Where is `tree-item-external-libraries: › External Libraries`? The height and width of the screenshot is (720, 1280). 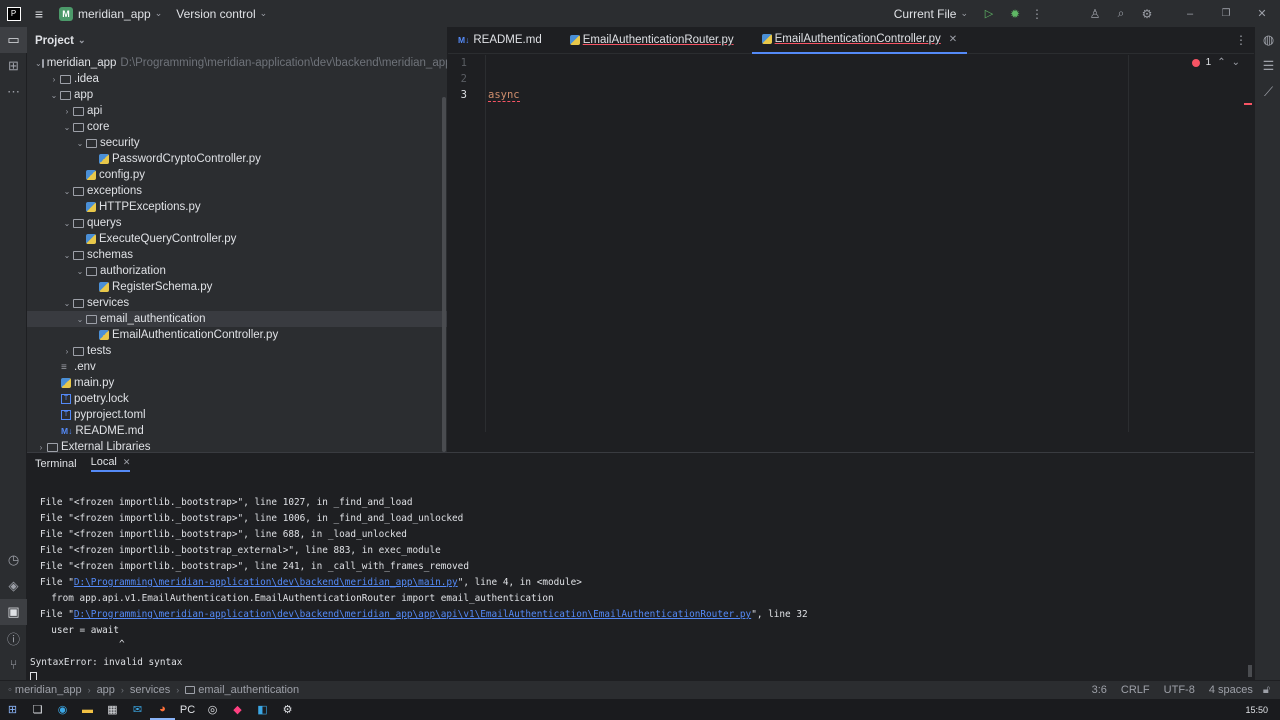
tree-item-external-libraries: › External Libraries is located at coordinates (237, 445).